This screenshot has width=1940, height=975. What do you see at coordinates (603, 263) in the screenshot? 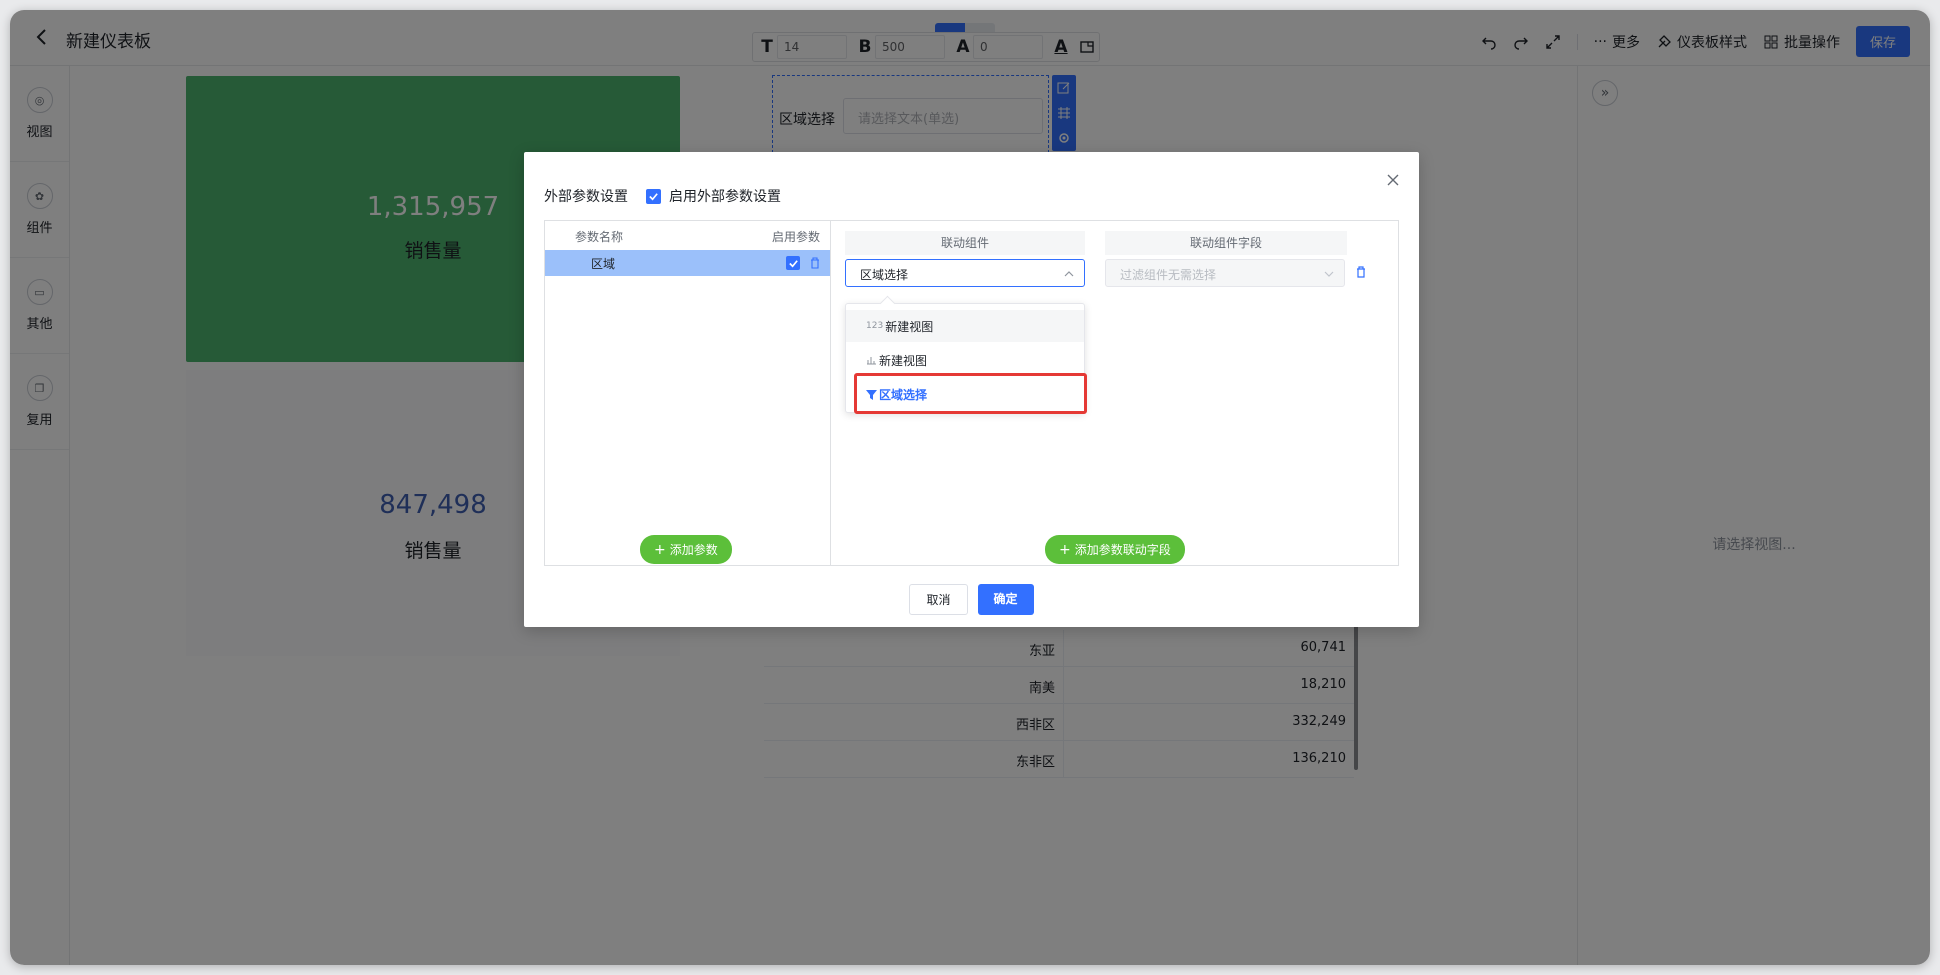
I see `param-name: 区域` at bounding box center [603, 263].